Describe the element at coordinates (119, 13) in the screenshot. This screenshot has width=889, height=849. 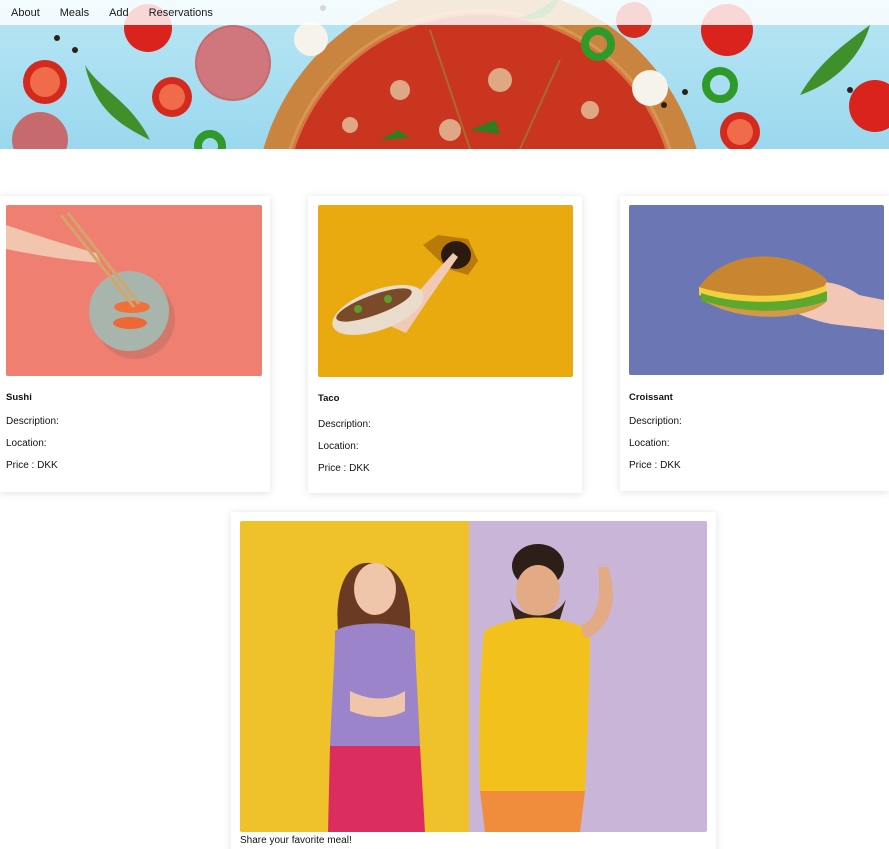
I see `nav-add-link: Add` at that location.